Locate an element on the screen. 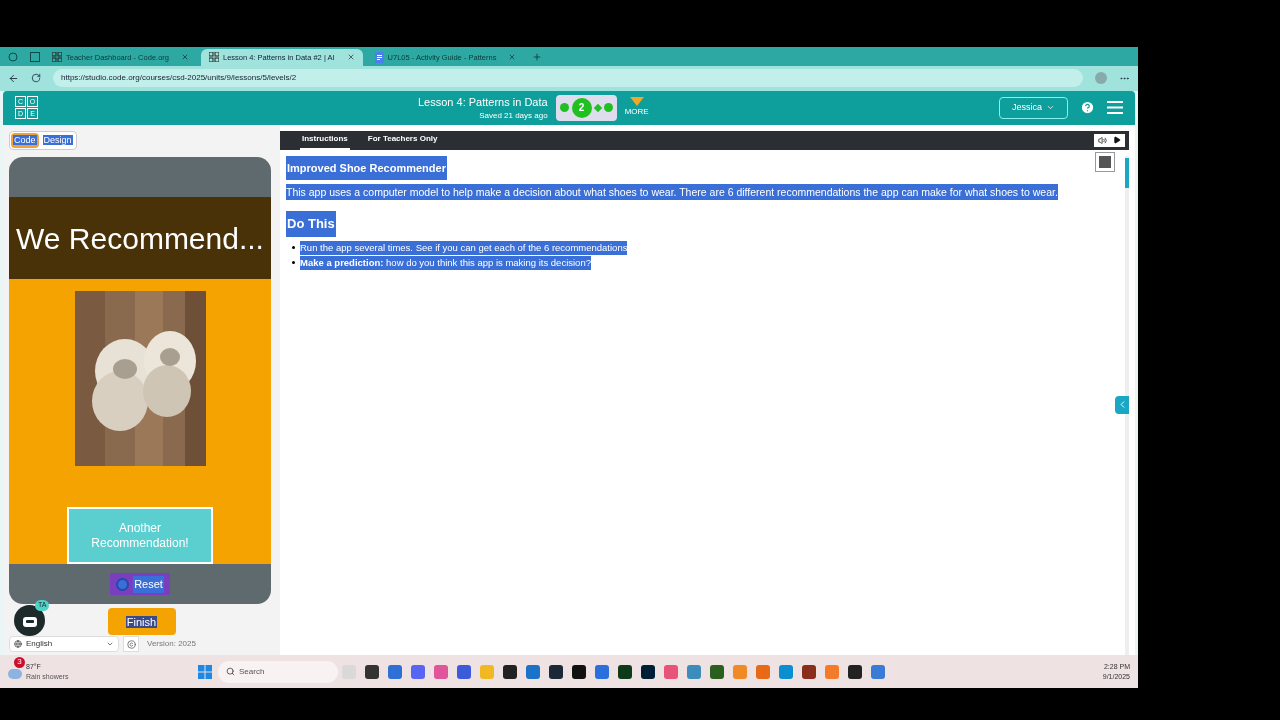  play-icon is located at coordinates (1117, 140).